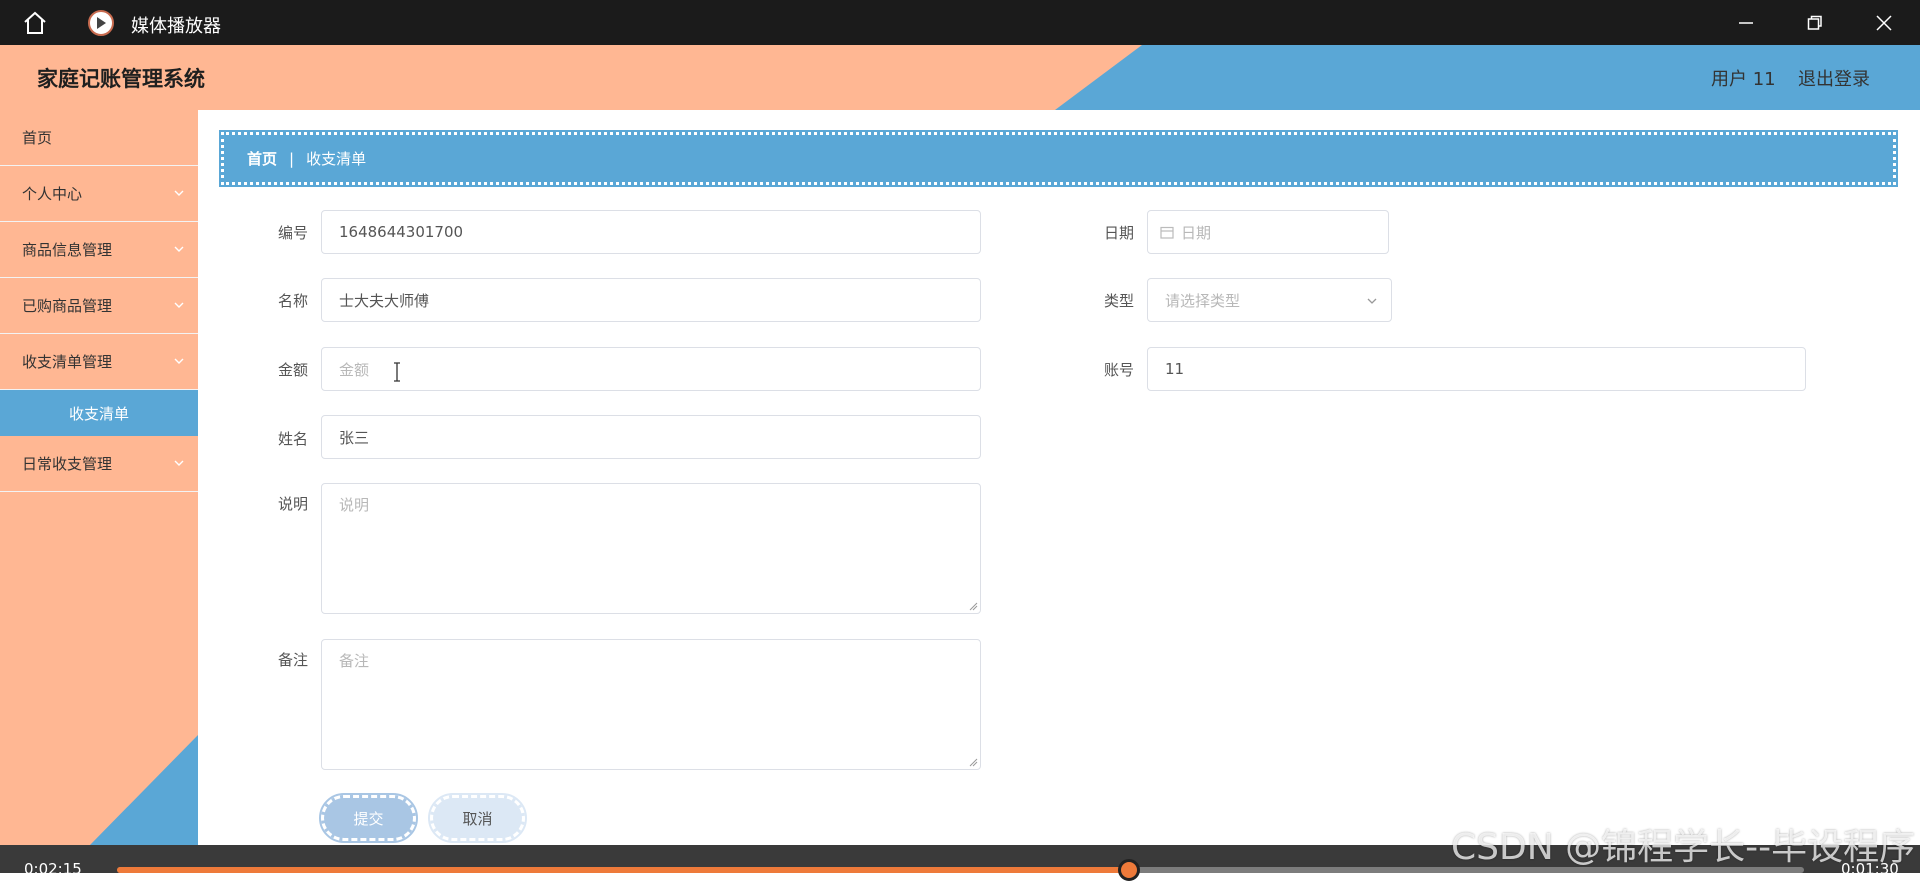 This screenshot has height=881, width=1920. I want to click on minimize-icon, so click(1746, 22).